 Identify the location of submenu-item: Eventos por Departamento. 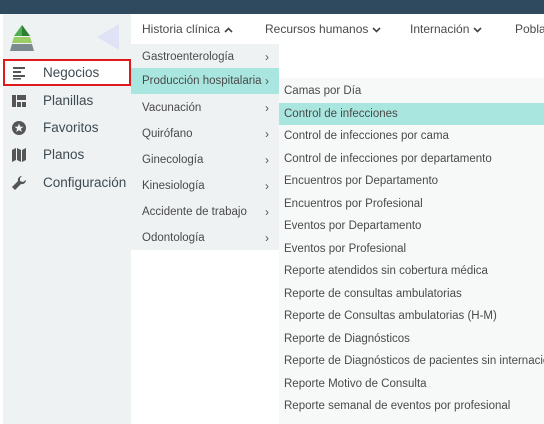
(411, 226).